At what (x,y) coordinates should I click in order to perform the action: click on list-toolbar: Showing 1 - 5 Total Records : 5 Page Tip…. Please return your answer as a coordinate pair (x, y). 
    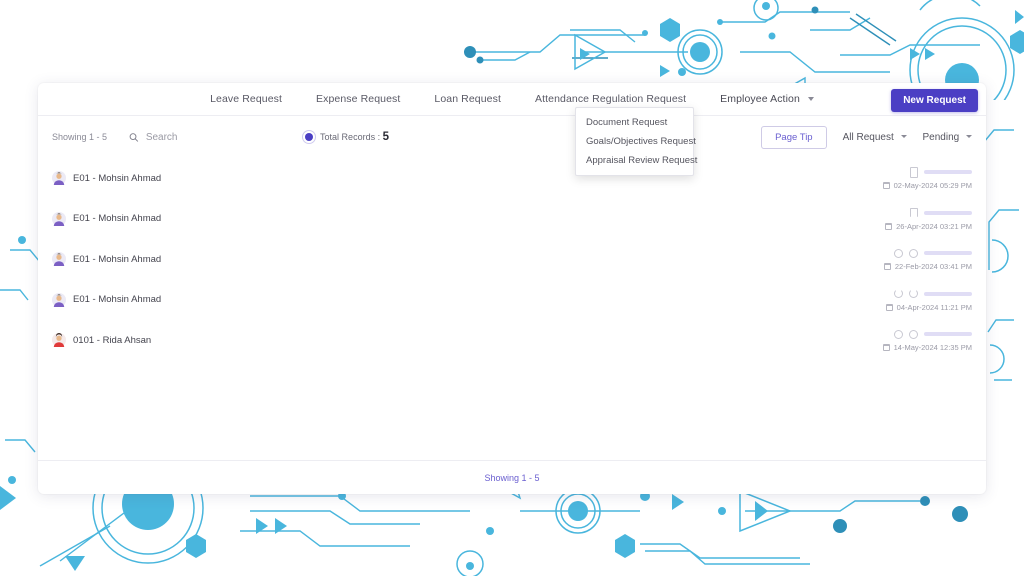
    Looking at the image, I should click on (512, 137).